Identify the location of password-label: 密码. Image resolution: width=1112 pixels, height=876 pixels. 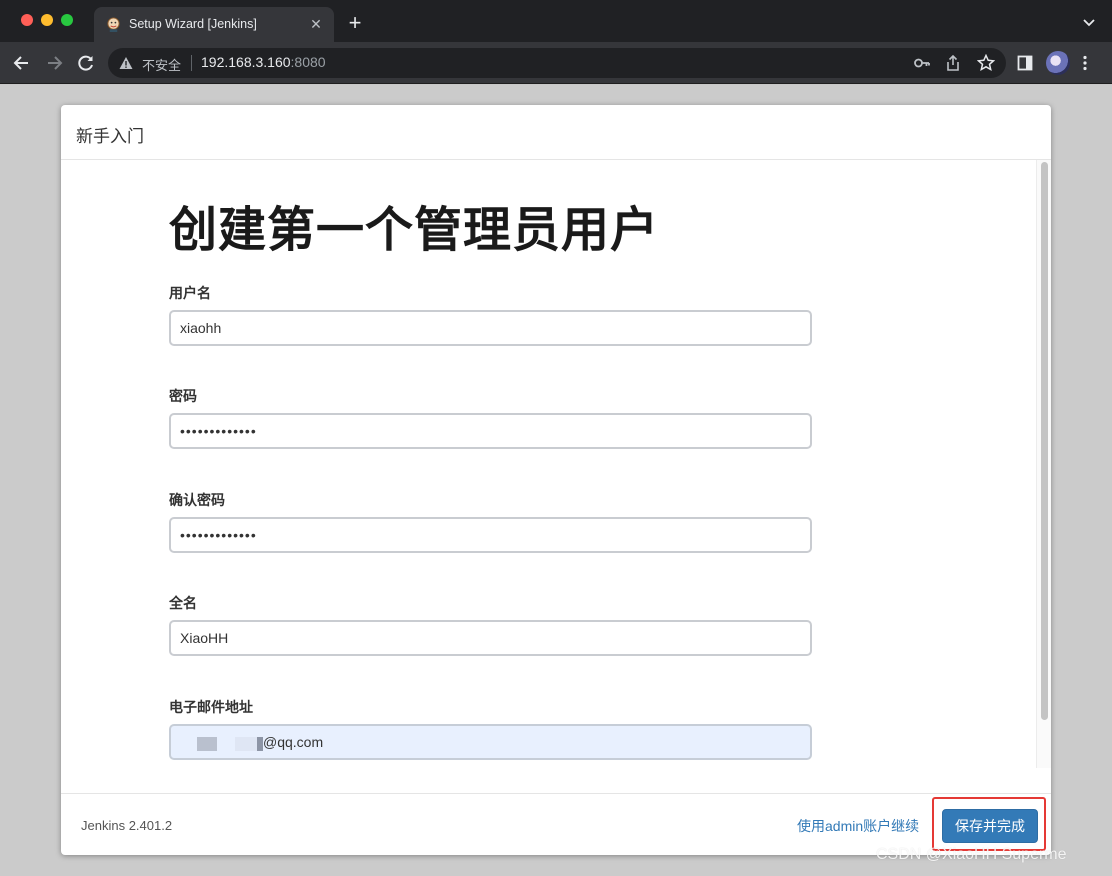
(183, 396).